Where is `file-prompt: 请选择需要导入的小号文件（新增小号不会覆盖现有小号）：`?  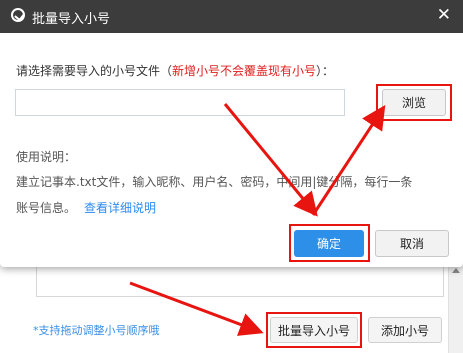
file-prompt: 请选择需要导入的小号文件（新增小号不会覆盖现有小号）： is located at coordinates (175, 70).